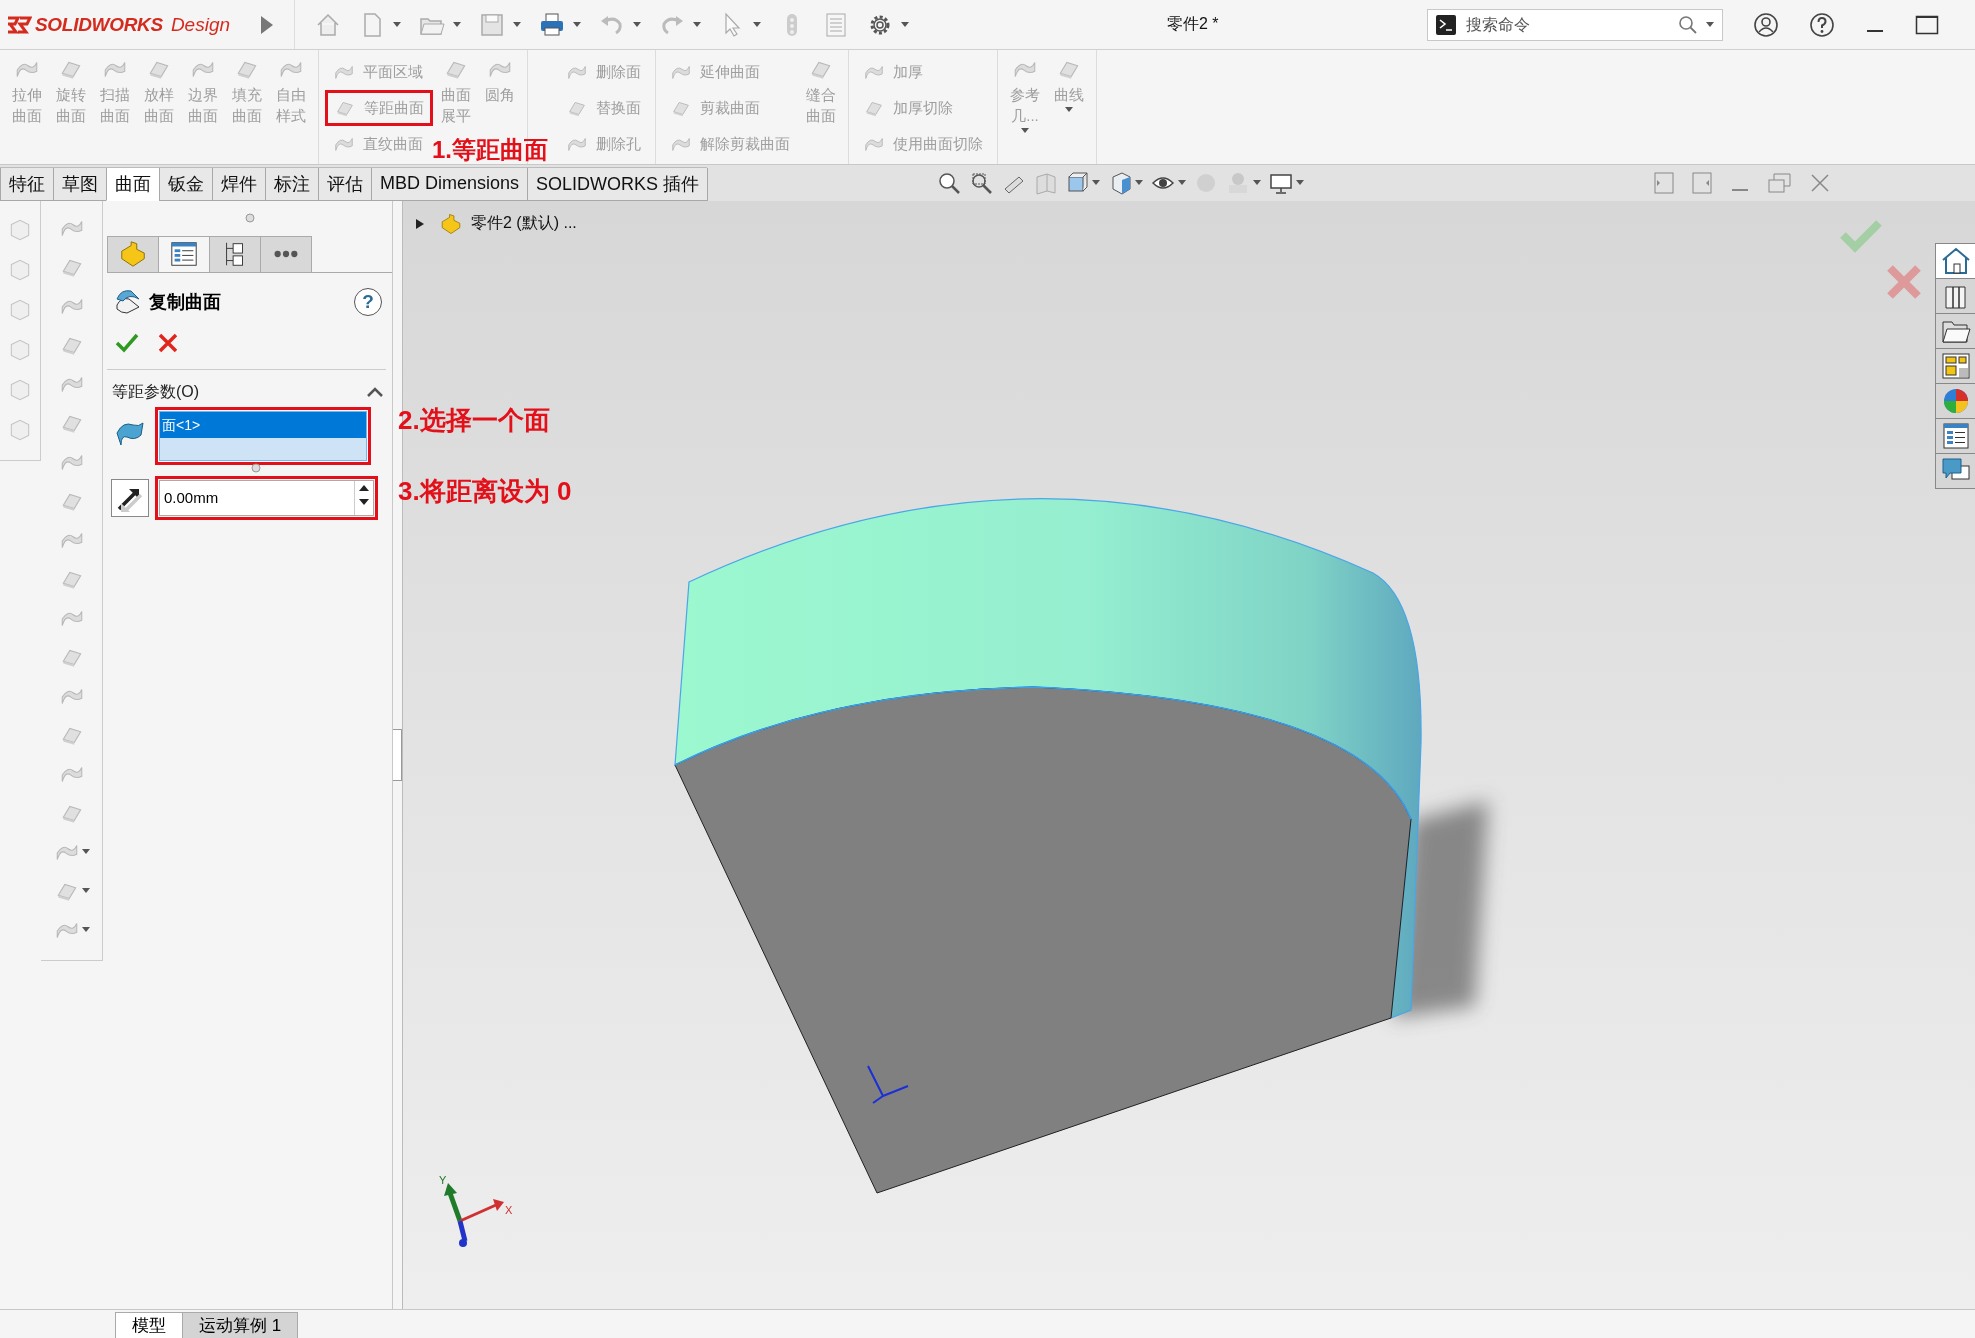 This screenshot has height=1338, width=1975. Describe the element at coordinates (27, 184) in the screenshot. I see `command-tab: 特征` at that location.